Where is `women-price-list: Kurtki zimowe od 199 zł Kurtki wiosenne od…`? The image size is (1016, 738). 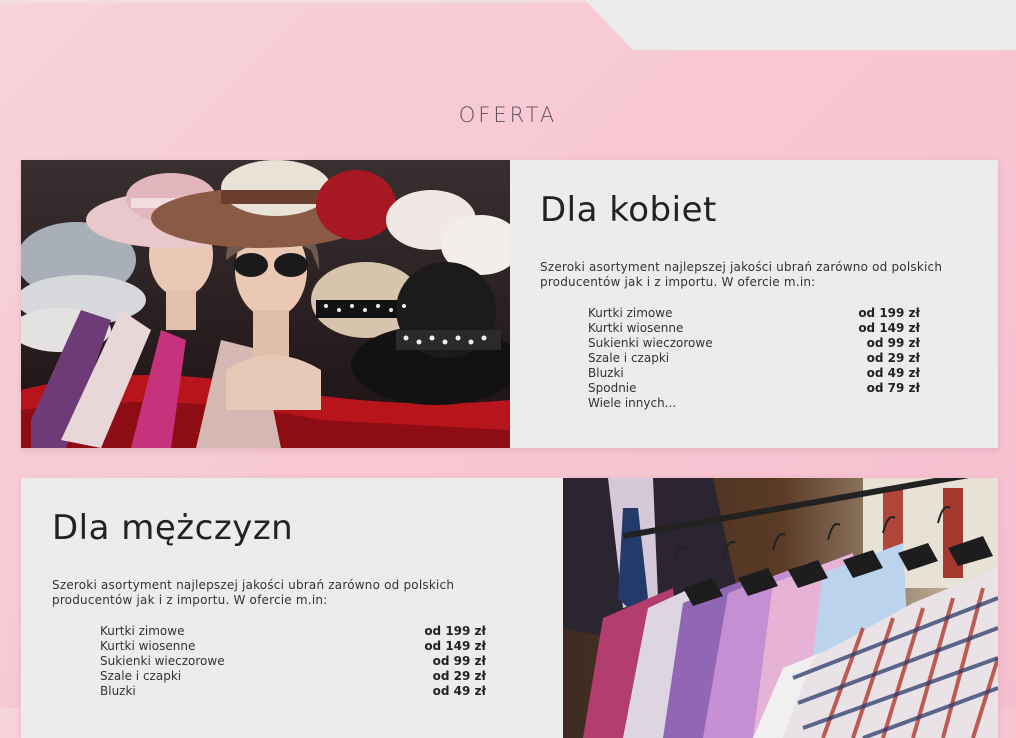
women-price-list: Kurtki zimowe od 199 zł Kurtki wiosenne od… is located at coordinates (760, 358).